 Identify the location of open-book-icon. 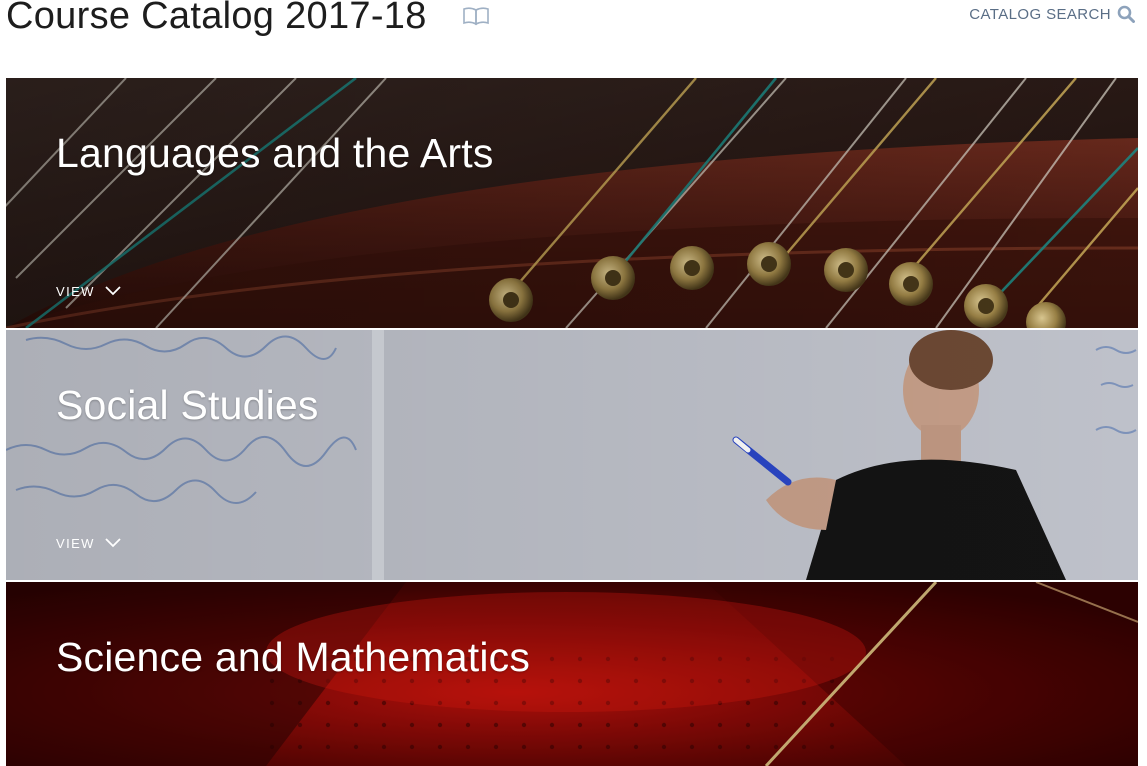
(476, 16).